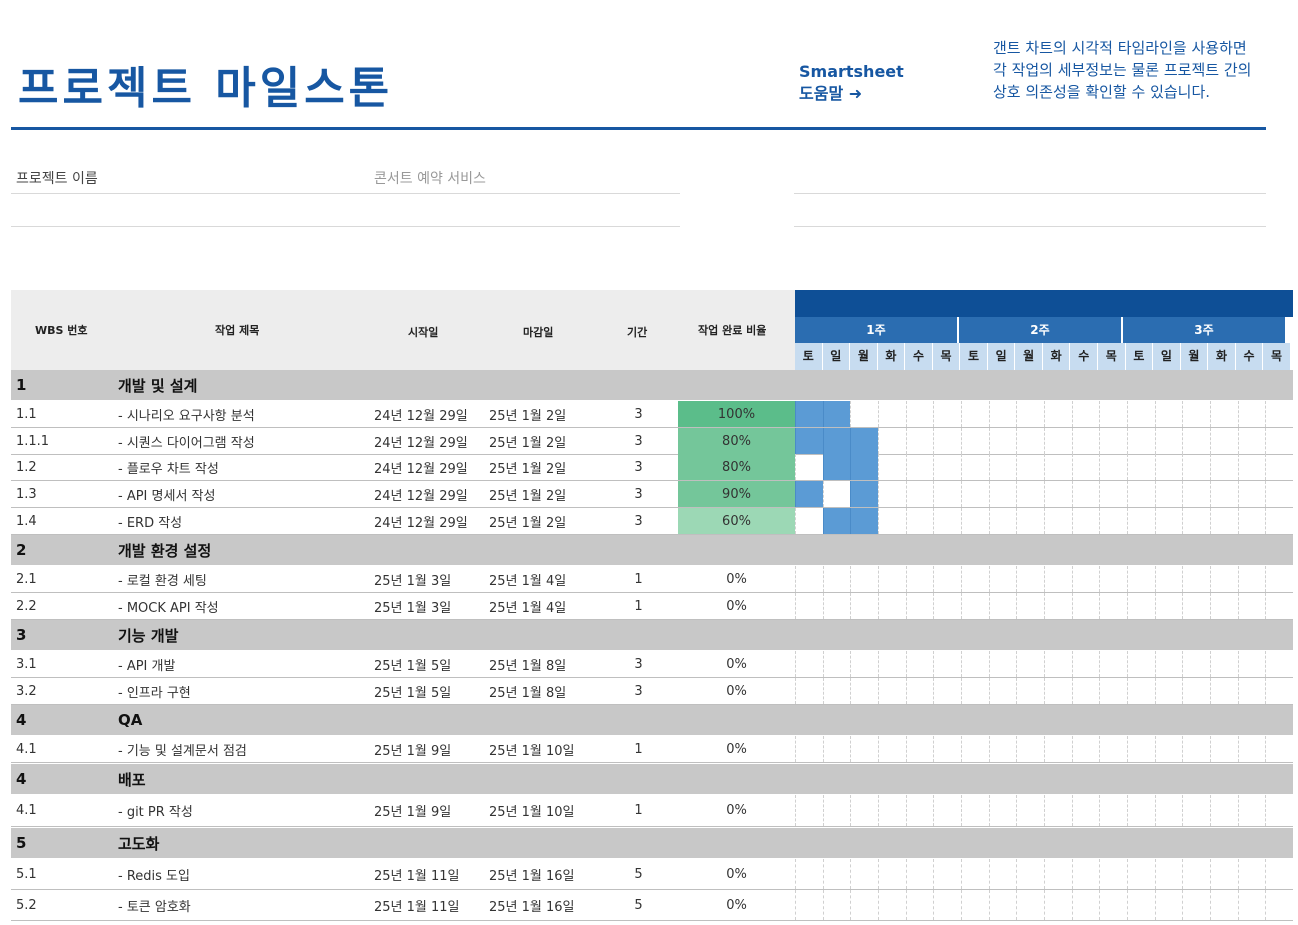 The height and width of the screenshot is (925, 1298). Describe the element at coordinates (652, 843) in the screenshot. I see `group-row: 5 고도화` at that location.